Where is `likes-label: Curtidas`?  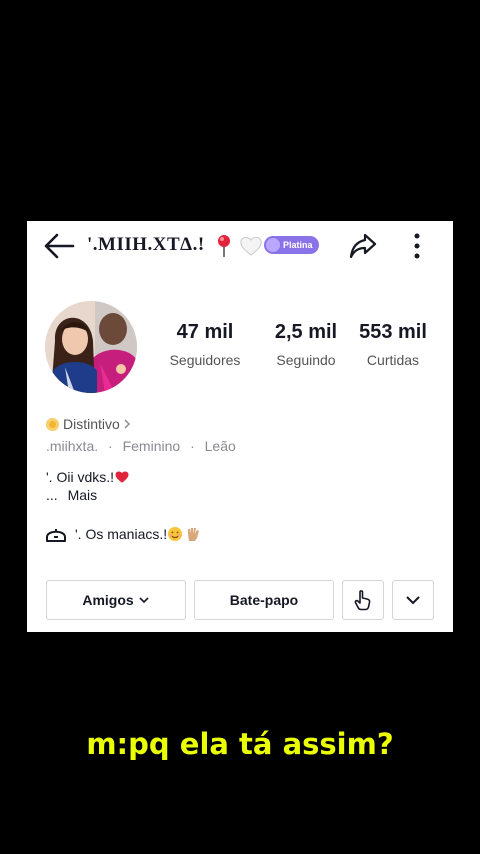
likes-label: Curtidas is located at coordinates (393, 360).